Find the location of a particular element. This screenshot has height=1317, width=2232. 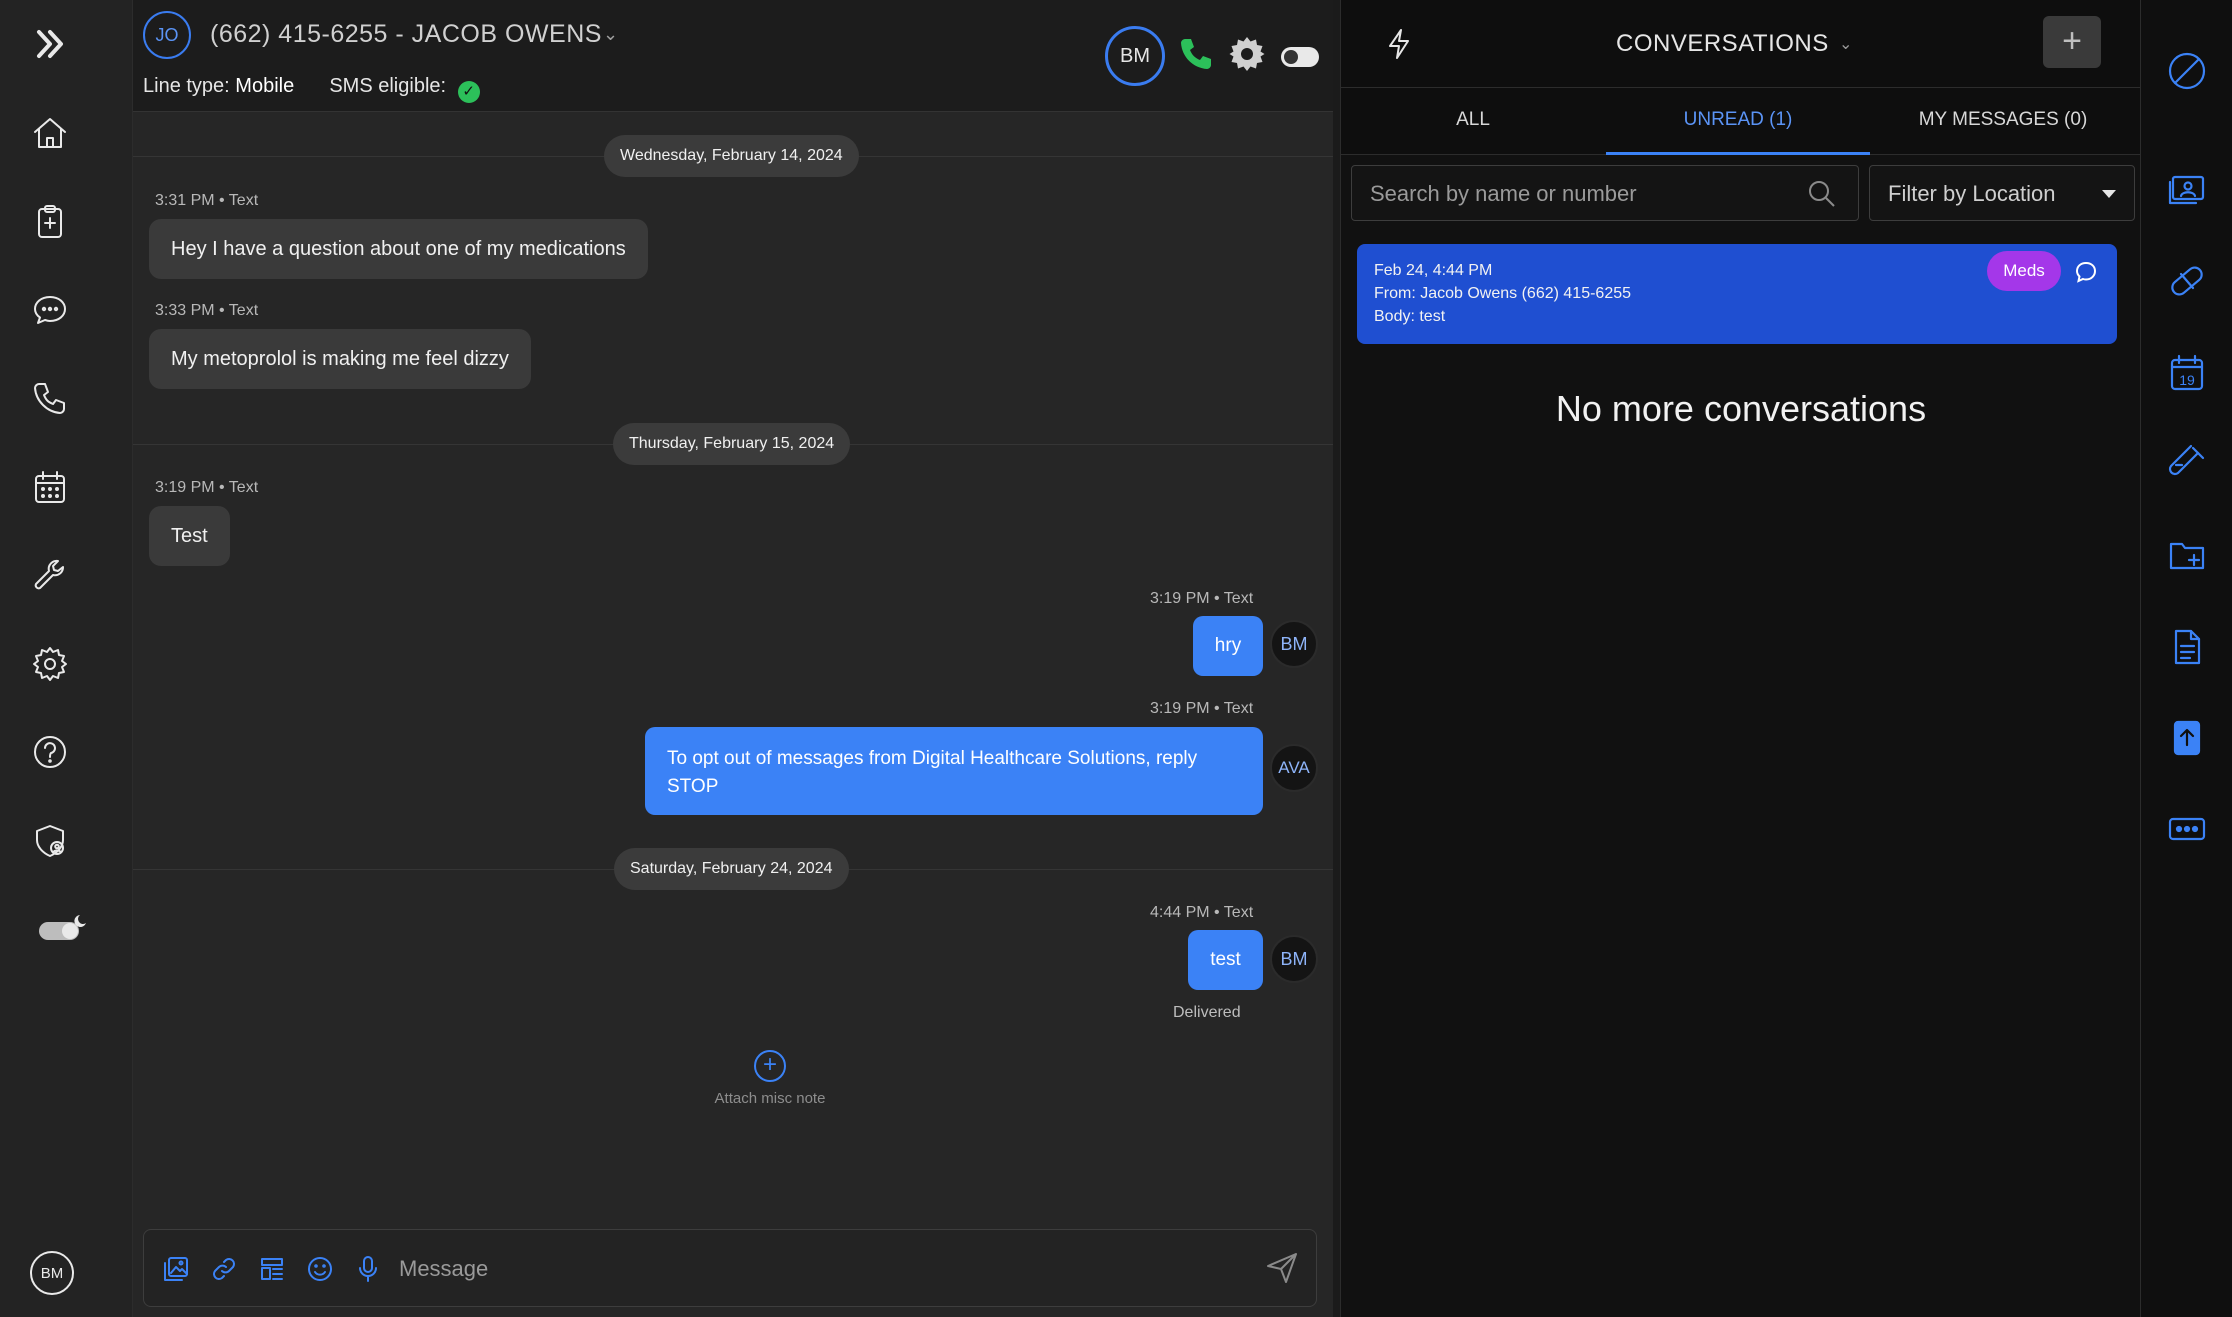

card-from: From: Jacob Owens (662) 415-6255 is located at coordinates (1503, 293).